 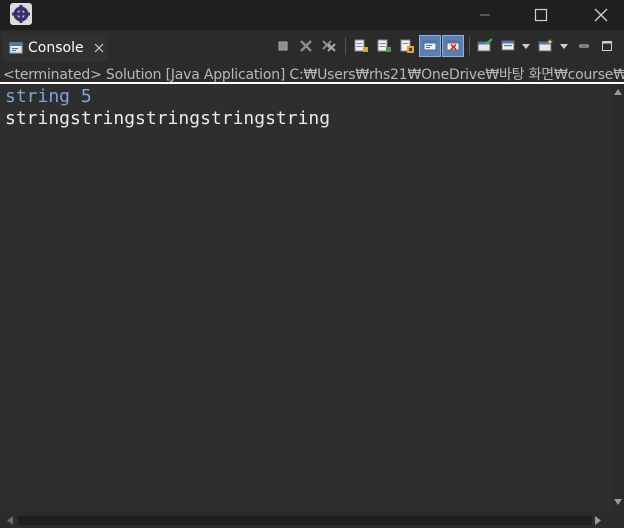 I want to click on terminate-icon, so click(x=283, y=46).